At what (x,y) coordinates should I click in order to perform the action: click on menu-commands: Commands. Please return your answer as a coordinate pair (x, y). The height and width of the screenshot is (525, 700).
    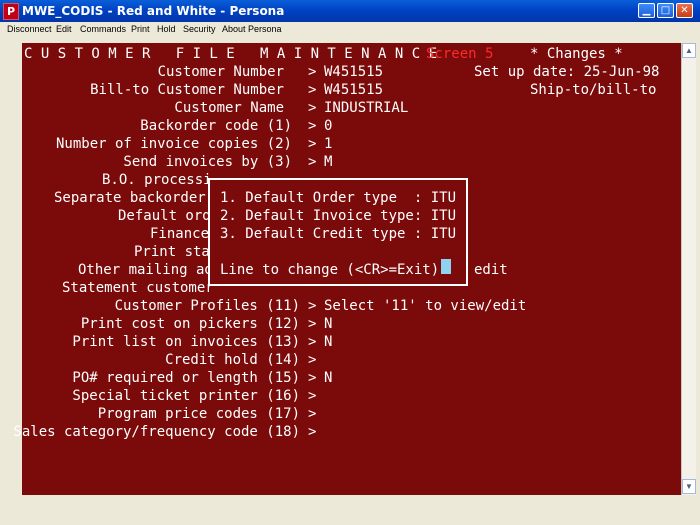
    Looking at the image, I should click on (103, 29).